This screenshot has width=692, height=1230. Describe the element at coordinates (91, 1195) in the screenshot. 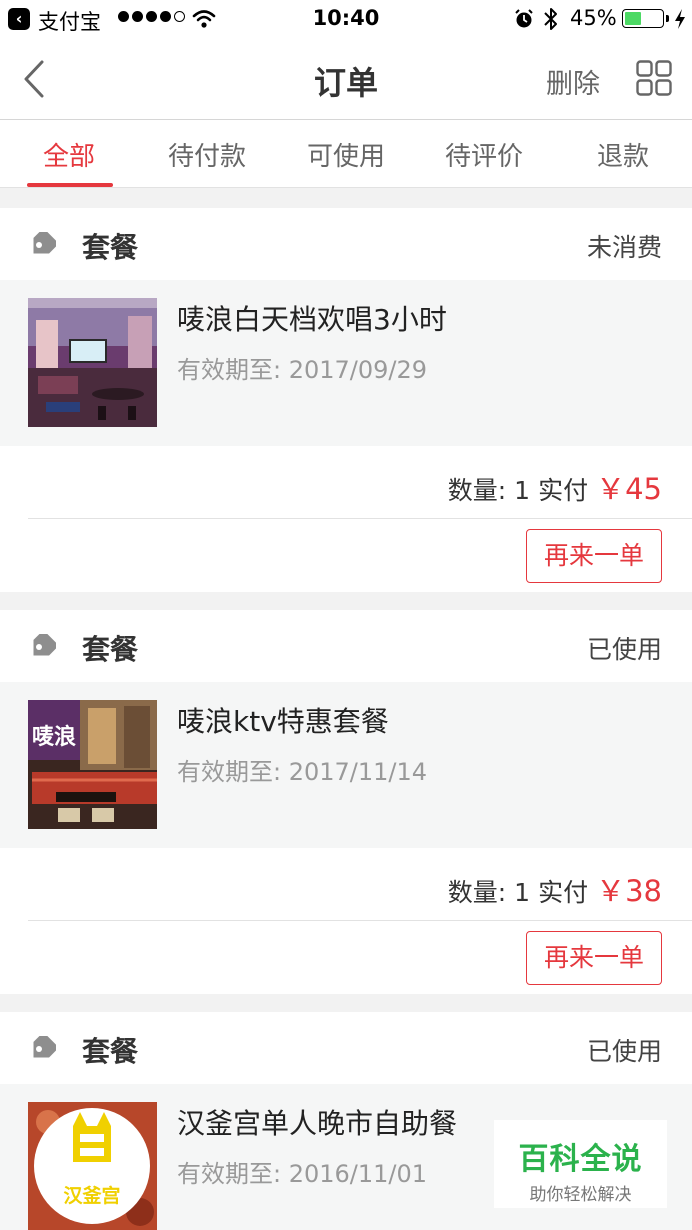

I see `restaurant-logo-text: 汉釜宫` at that location.